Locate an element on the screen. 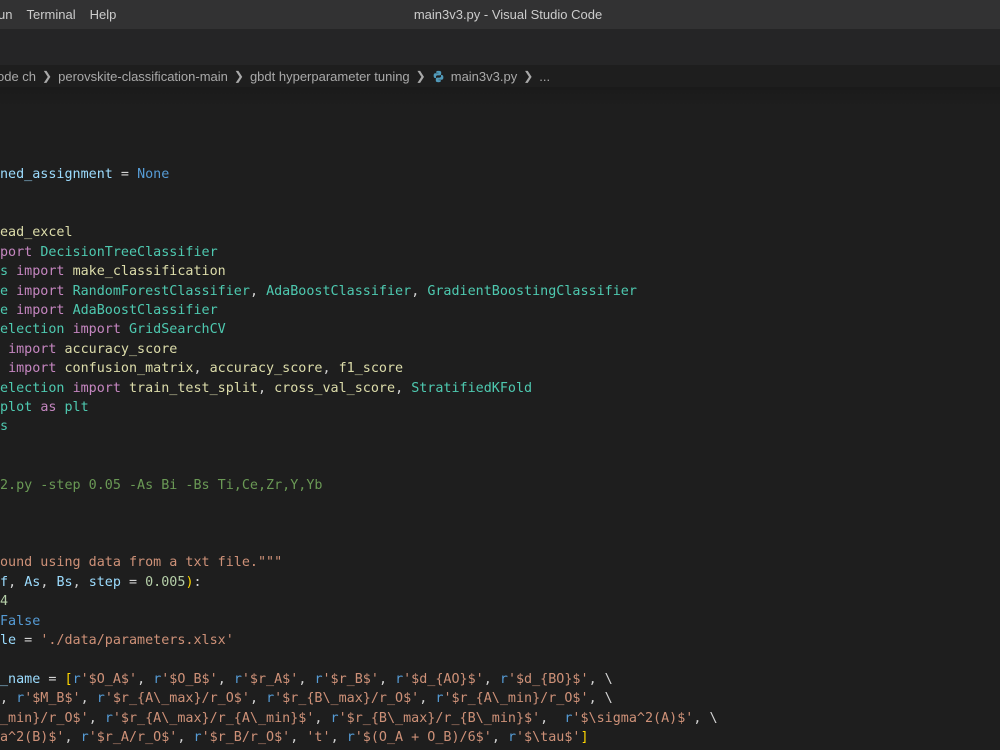 The width and height of the screenshot is (1000, 750). code-line: le = './data/parameters.xlsx' is located at coordinates (117, 640).